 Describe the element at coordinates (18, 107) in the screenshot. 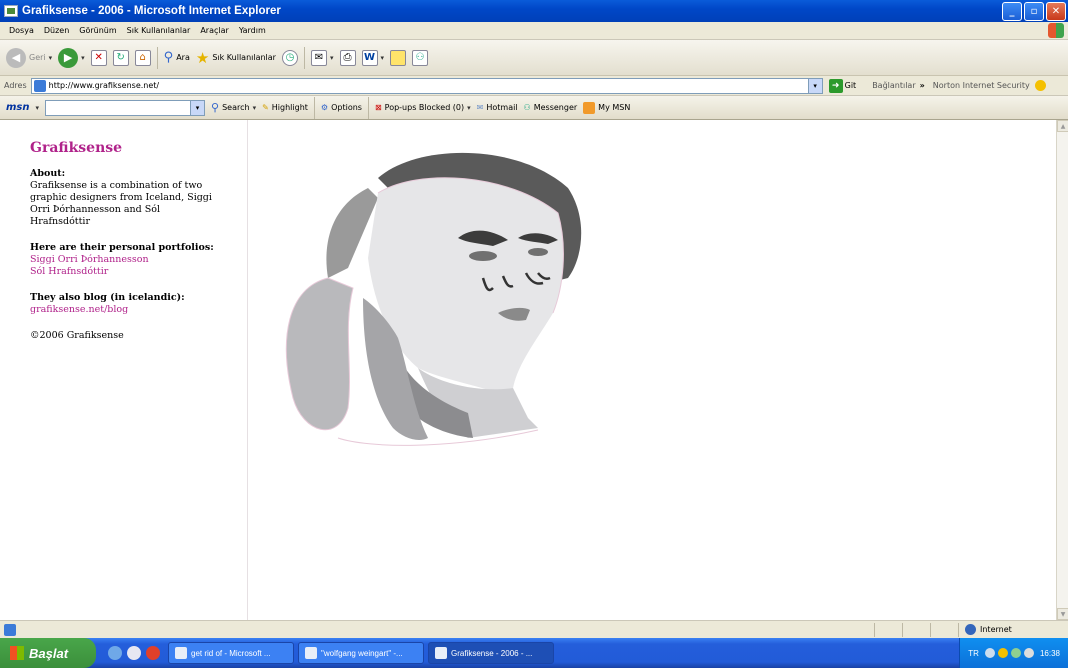

I see `msn-logo: msn` at that location.